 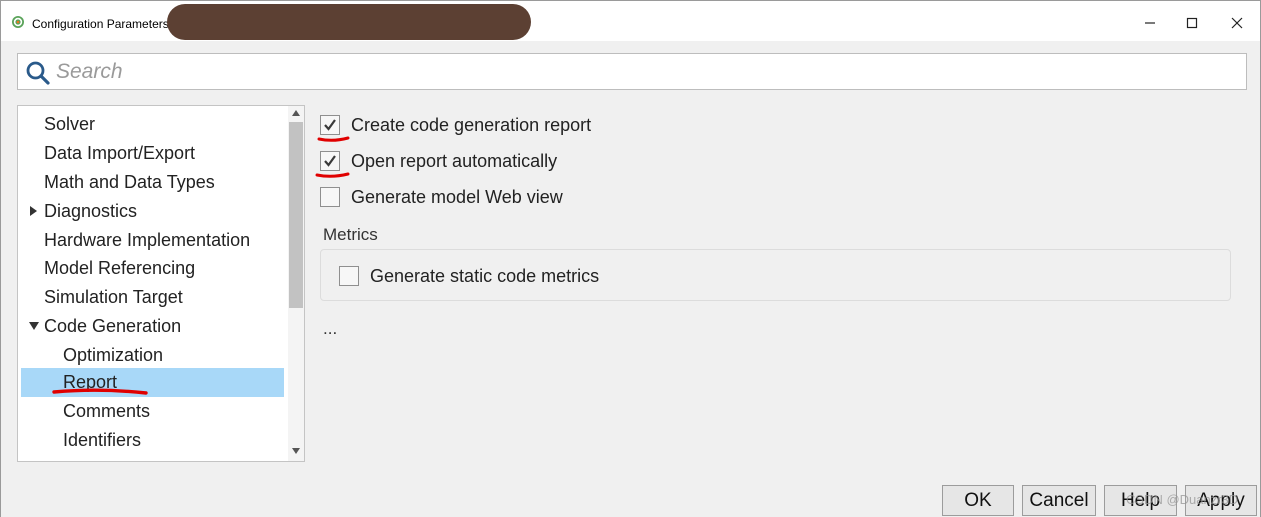 I want to click on tree-item-code-generation: Code Generation, so click(x=152, y=326).